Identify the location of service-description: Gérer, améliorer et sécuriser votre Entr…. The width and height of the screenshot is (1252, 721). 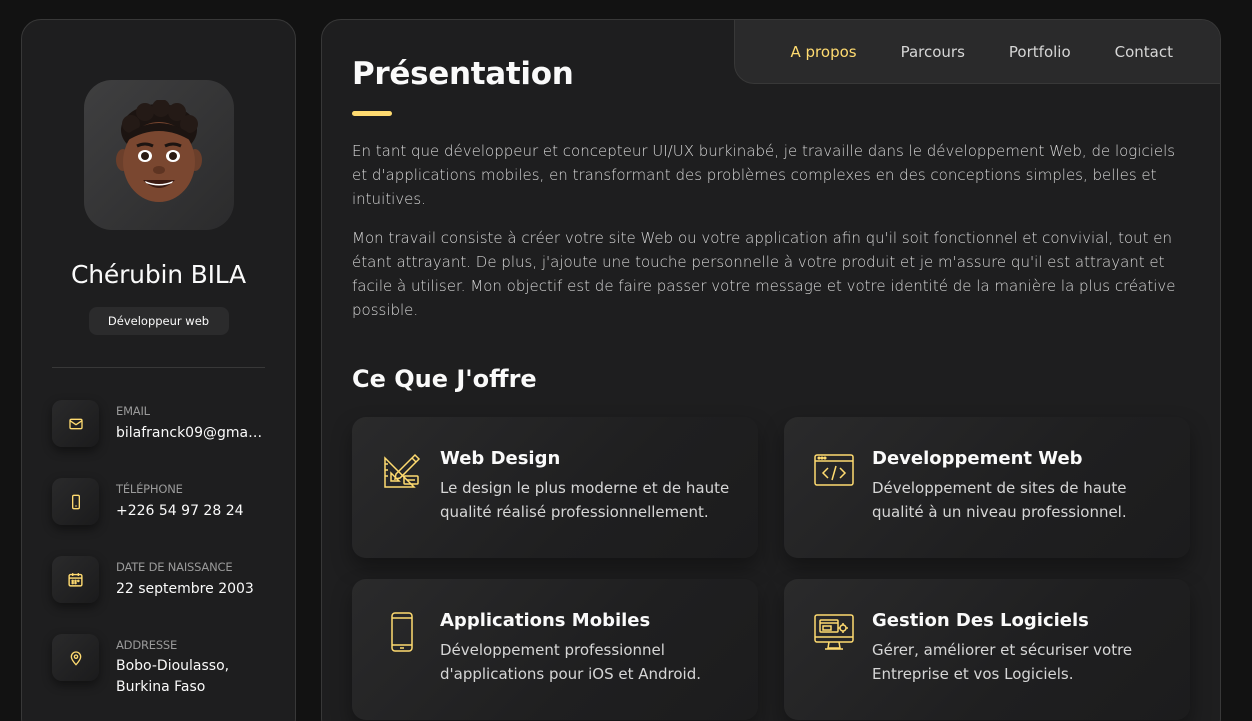
(1002, 662).